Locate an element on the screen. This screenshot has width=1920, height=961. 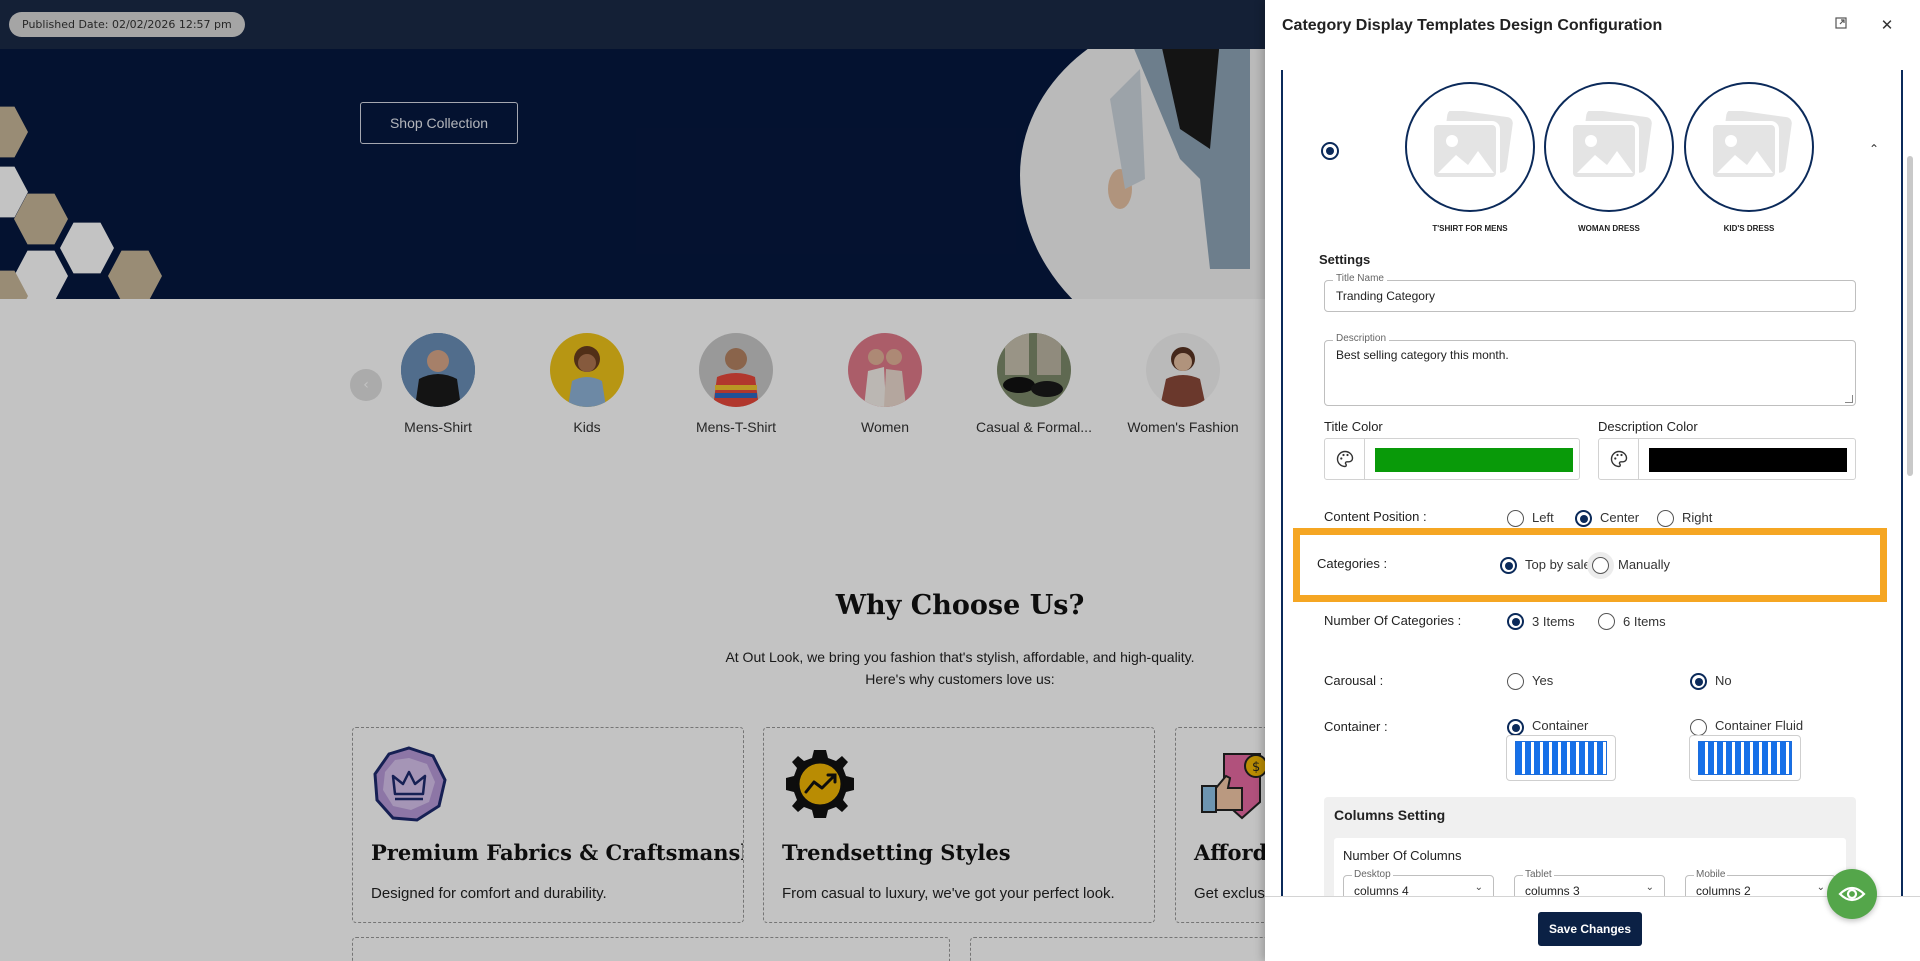
drawer-footer: Save Changes is located at coordinates (1592, 928).